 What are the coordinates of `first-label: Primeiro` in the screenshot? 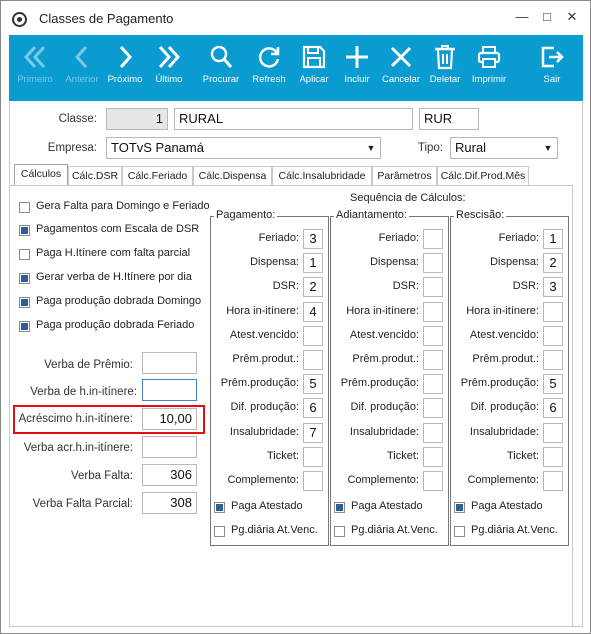 It's located at (35, 79).